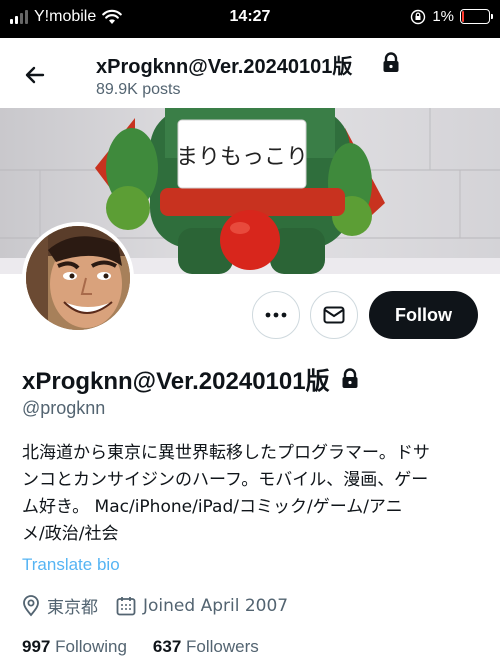 This screenshot has height=671, width=500. What do you see at coordinates (138, 89) in the screenshot?
I see `post-count: 89.9K posts` at bounding box center [138, 89].